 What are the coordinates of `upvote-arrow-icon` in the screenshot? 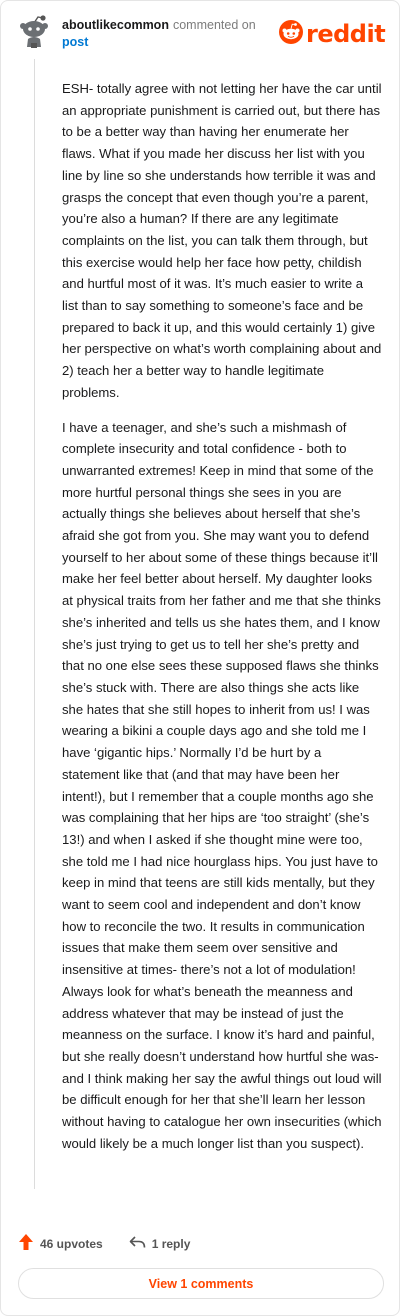 It's located at (26, 1244).